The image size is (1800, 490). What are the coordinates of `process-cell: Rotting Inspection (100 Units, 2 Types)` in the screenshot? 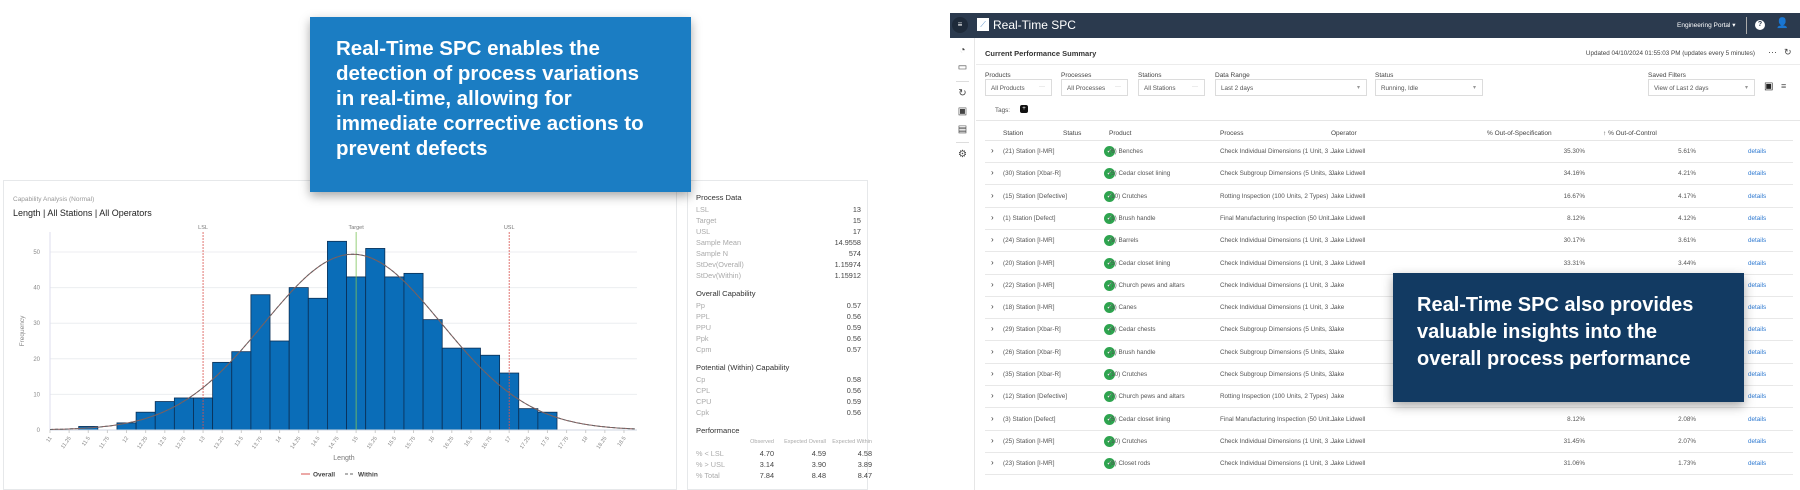 It's located at (1274, 196).